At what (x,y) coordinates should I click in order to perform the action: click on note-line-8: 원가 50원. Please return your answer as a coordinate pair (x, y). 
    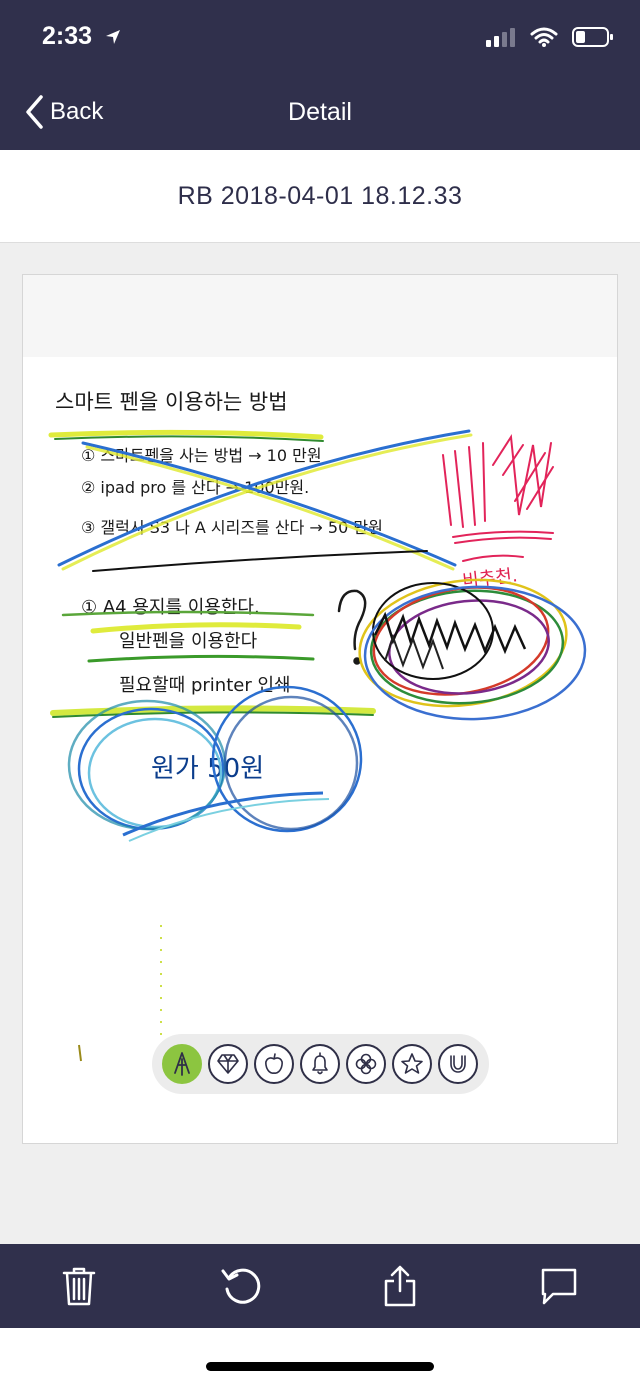
    Looking at the image, I should click on (207, 769).